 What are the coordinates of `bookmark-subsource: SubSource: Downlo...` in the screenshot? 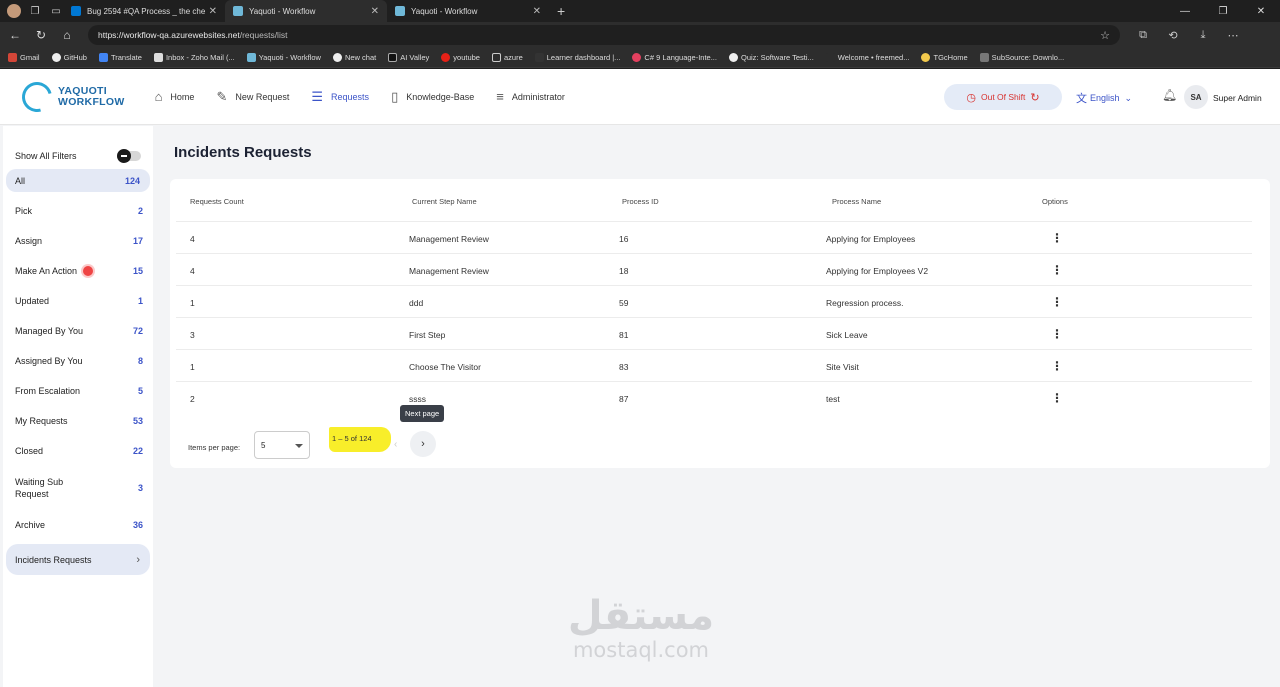 It's located at (1021, 57).